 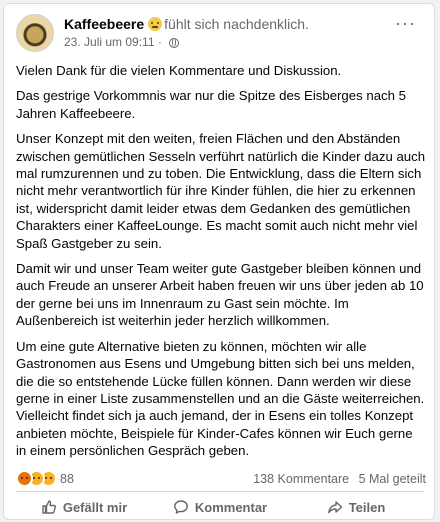 What do you see at coordinates (24, 478) in the screenshot?
I see `angry-reaction-icon` at bounding box center [24, 478].